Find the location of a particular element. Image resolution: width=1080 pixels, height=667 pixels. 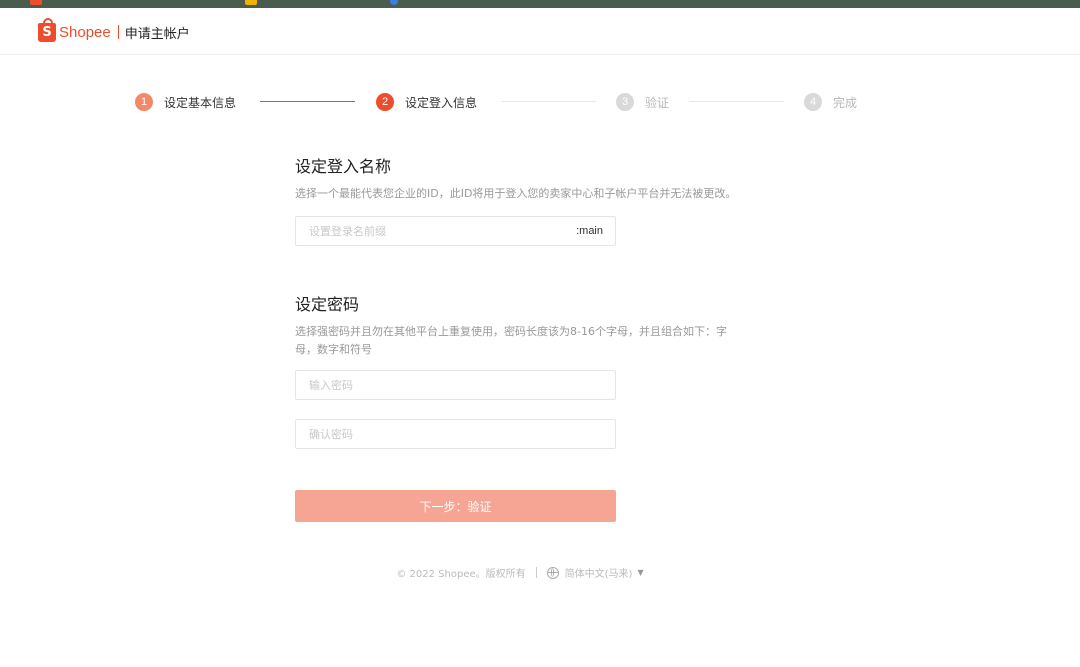

progress-steps: 1 设定基本信息 2 设定登入信息 3 验证 4 完成 is located at coordinates (540, 102).